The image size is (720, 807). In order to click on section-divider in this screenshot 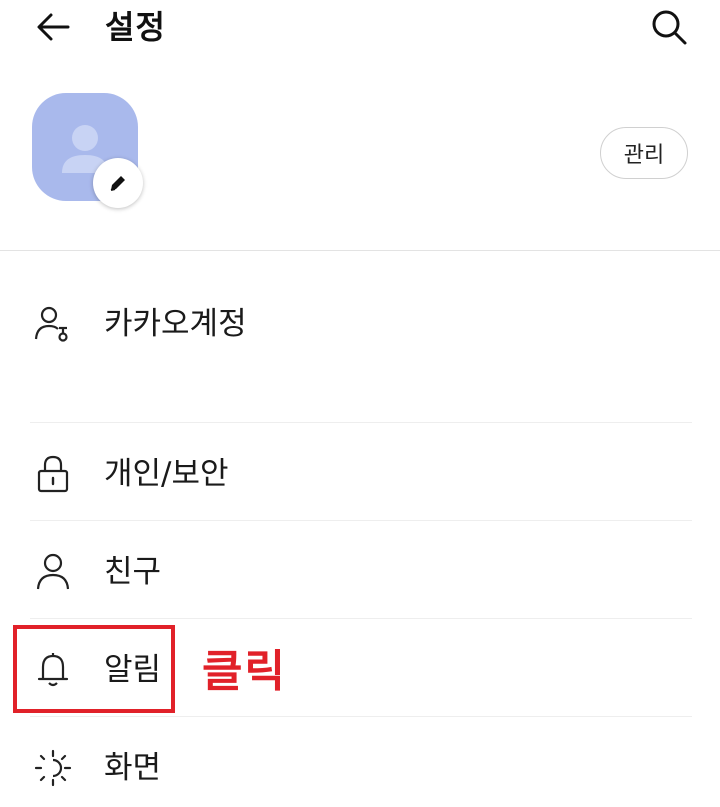, I will do `click(360, 250)`.